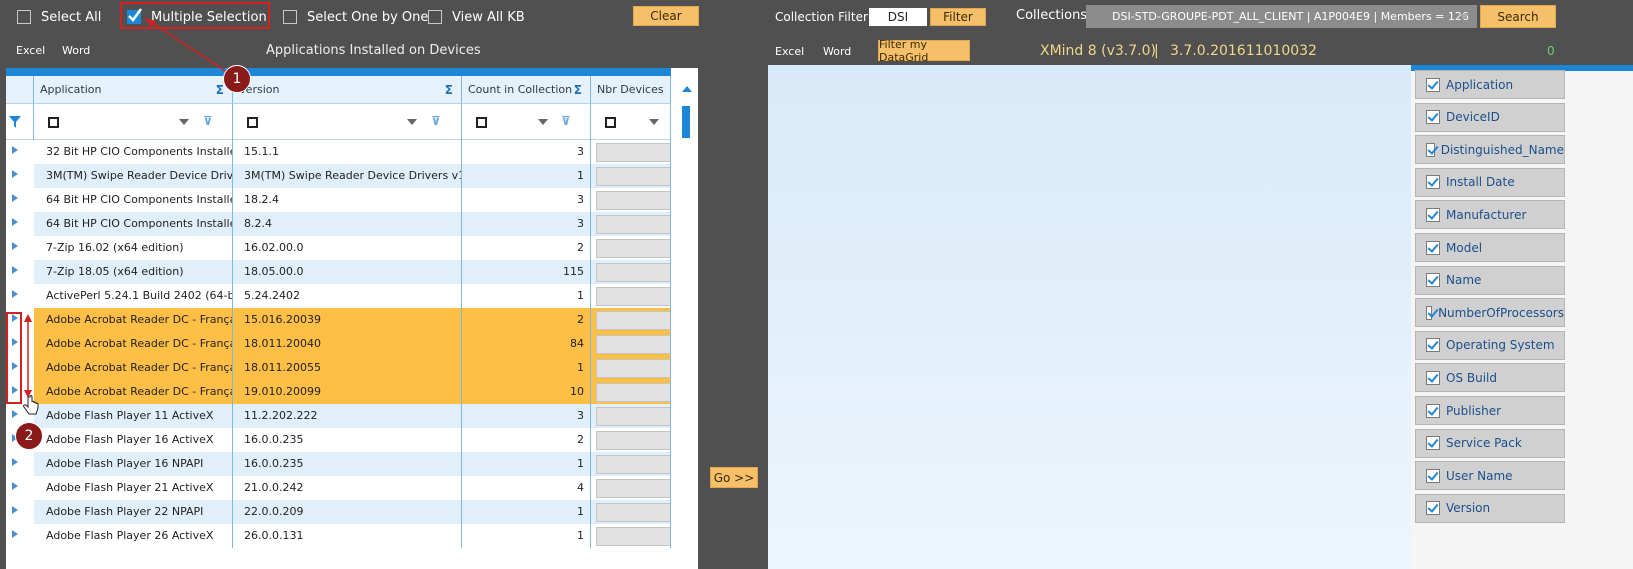 Image resolution: width=1633 pixels, height=569 pixels. What do you see at coordinates (150, 22) in the screenshot?
I see `arrow-head-icon` at bounding box center [150, 22].